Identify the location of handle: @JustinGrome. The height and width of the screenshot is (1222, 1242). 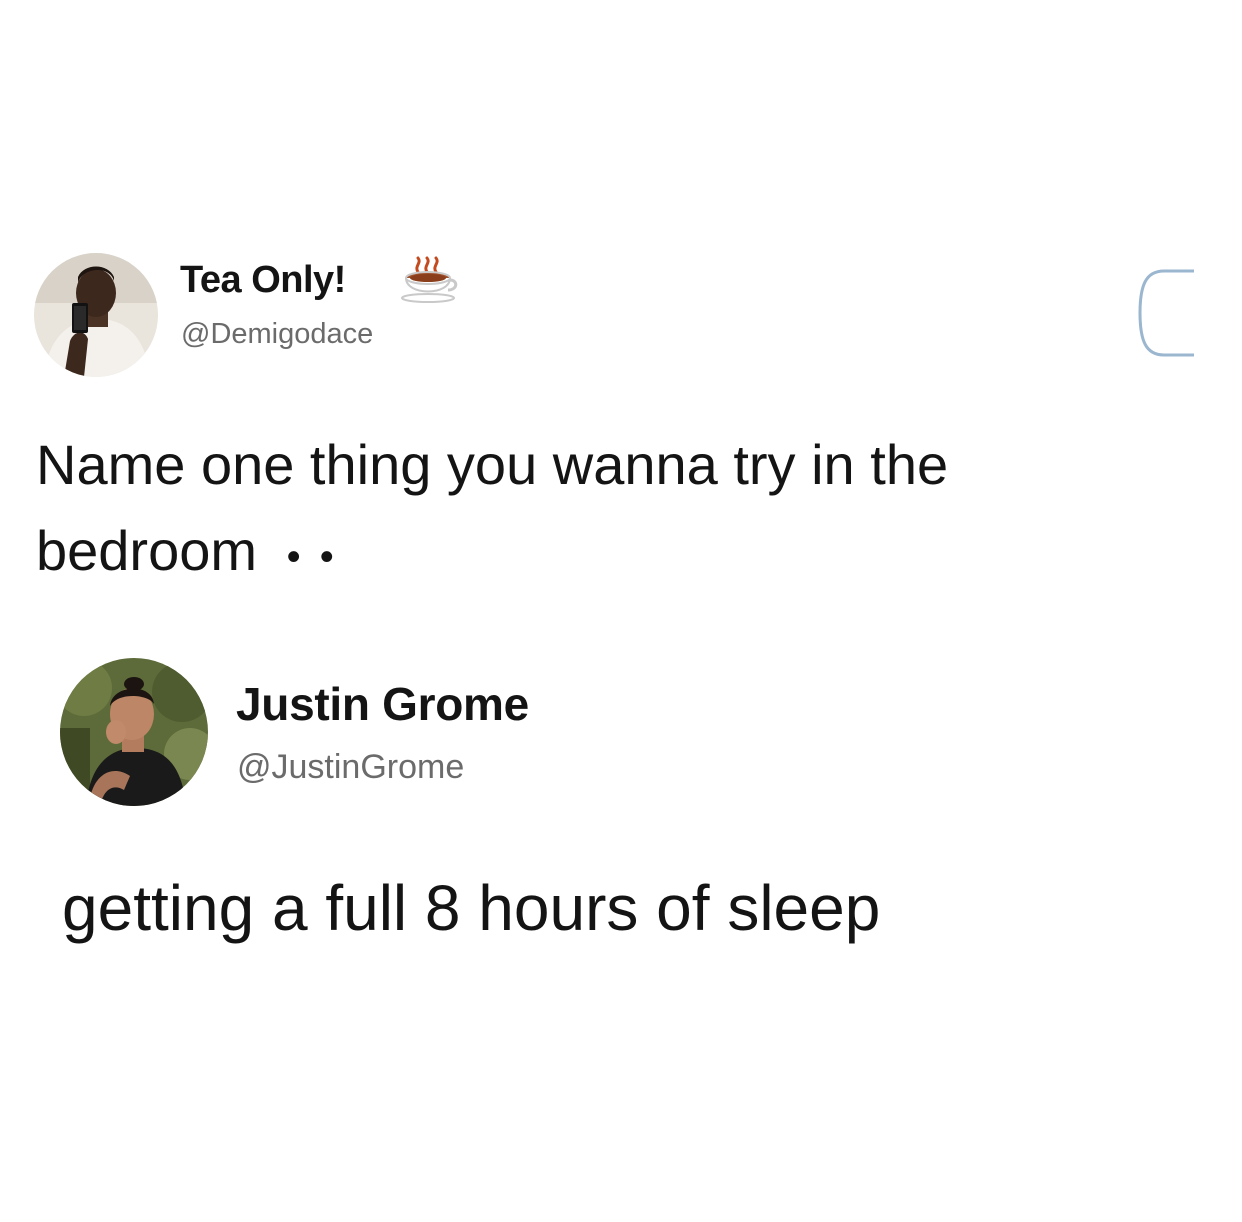
(350, 767).